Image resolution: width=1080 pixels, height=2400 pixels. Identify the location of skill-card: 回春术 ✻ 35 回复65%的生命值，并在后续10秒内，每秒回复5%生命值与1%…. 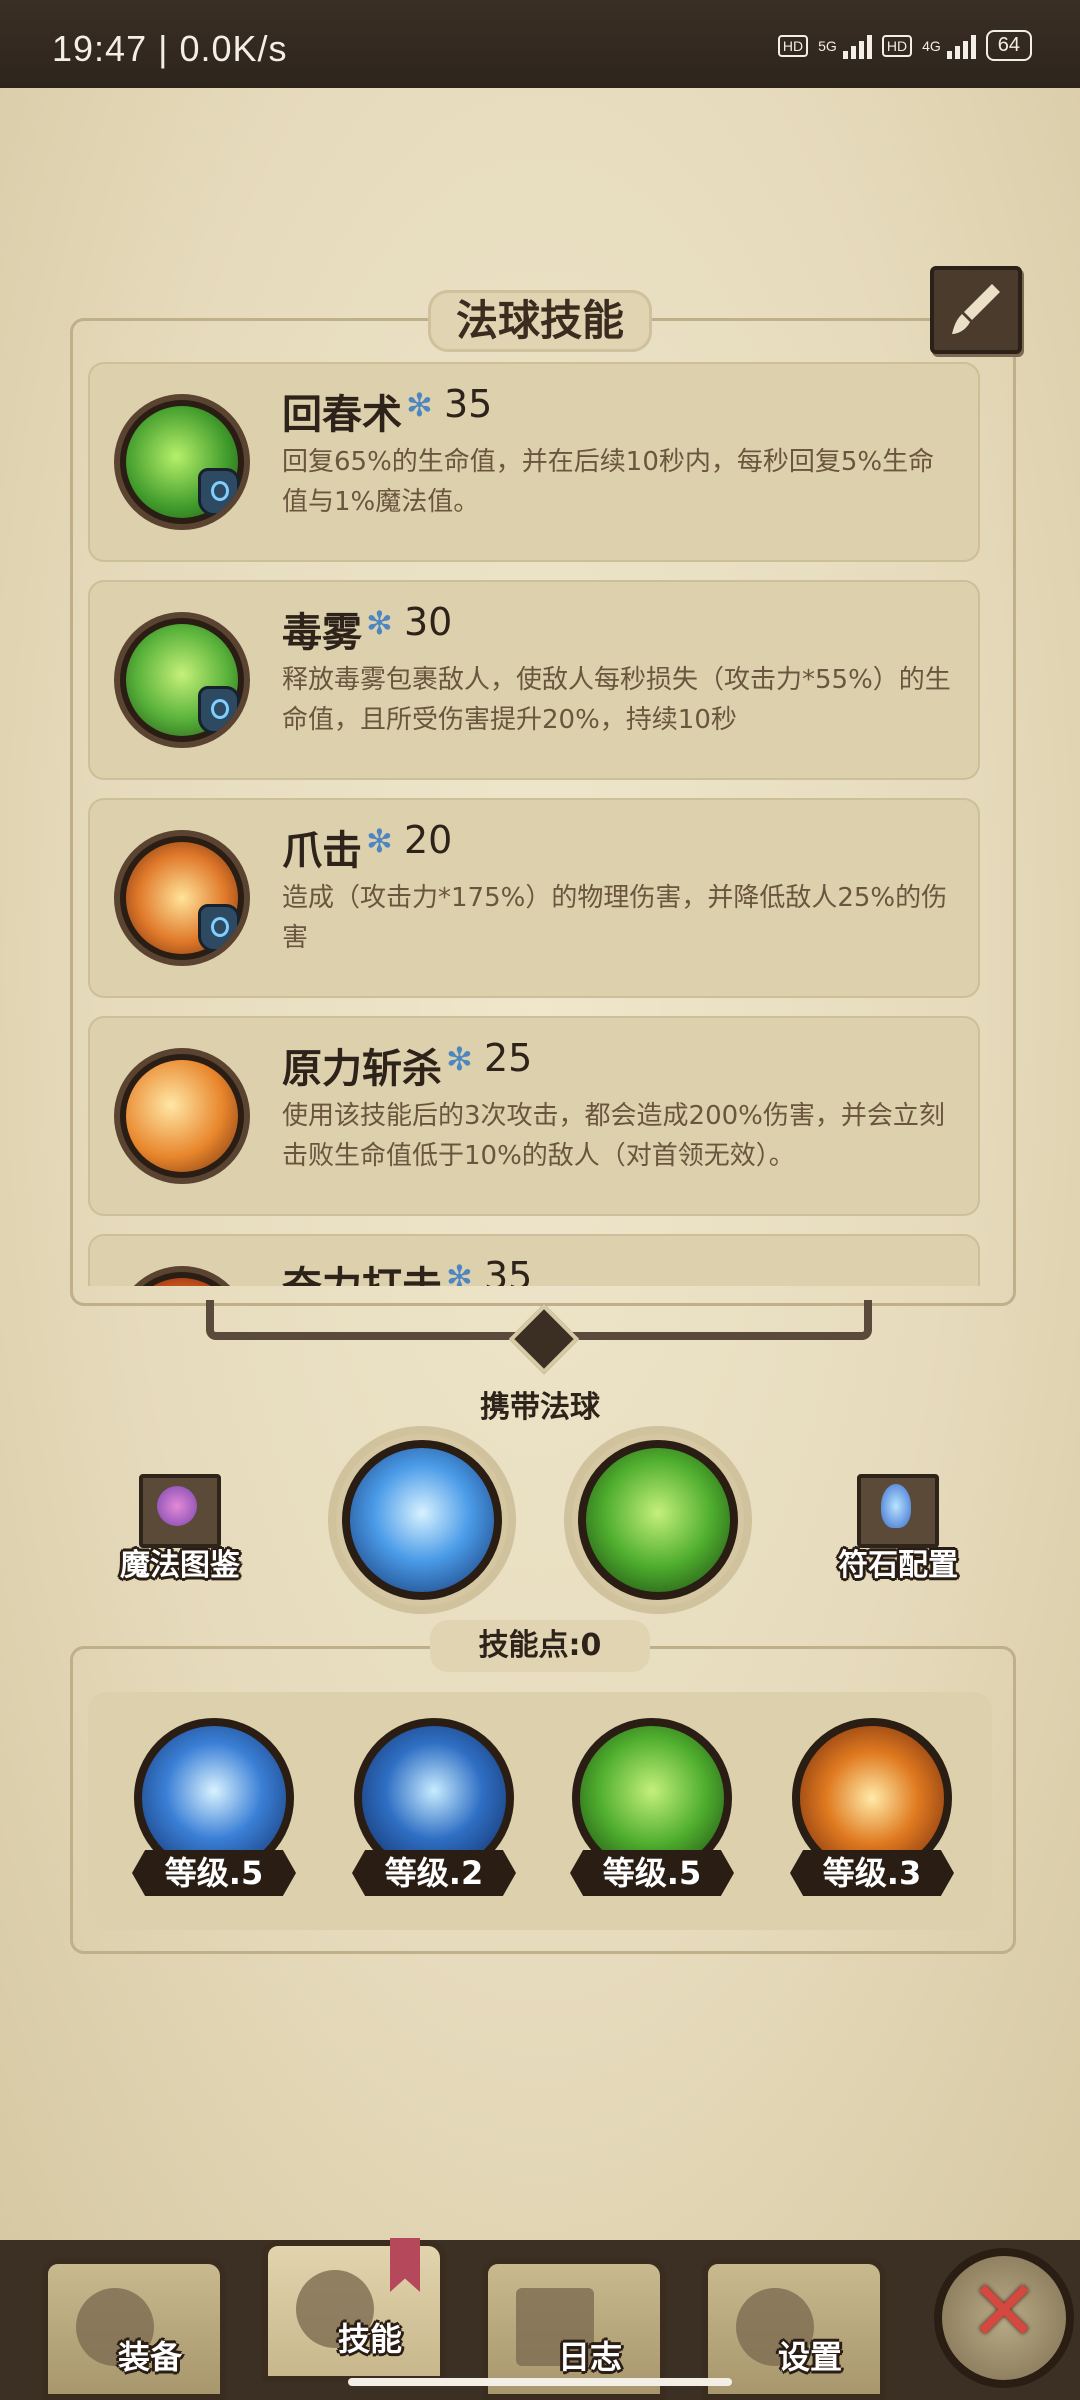
(534, 462).